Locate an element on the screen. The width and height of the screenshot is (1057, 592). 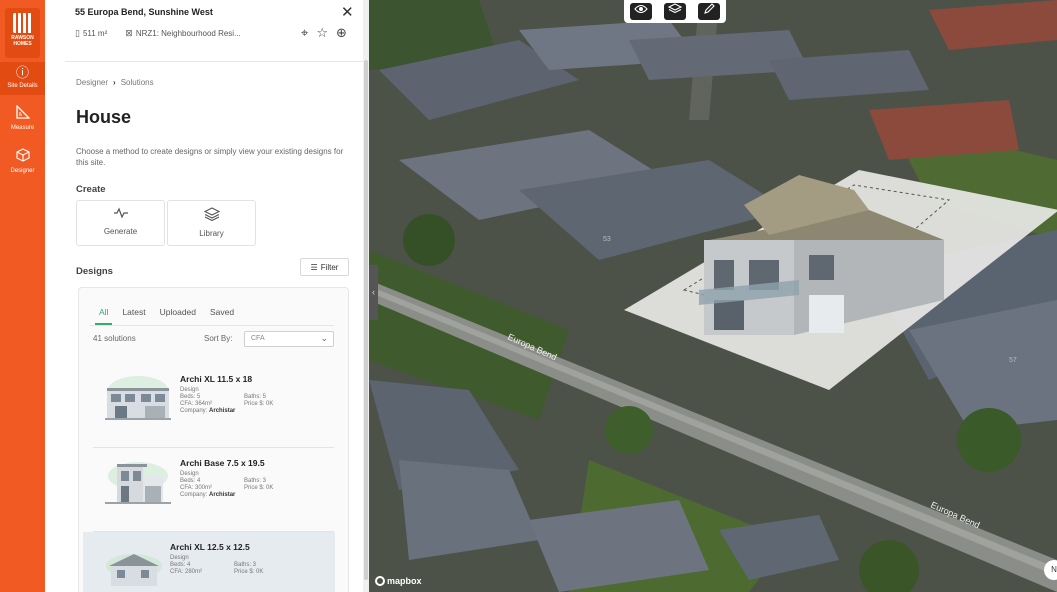
rail-item-label: Measure is located at coordinates (22, 128).